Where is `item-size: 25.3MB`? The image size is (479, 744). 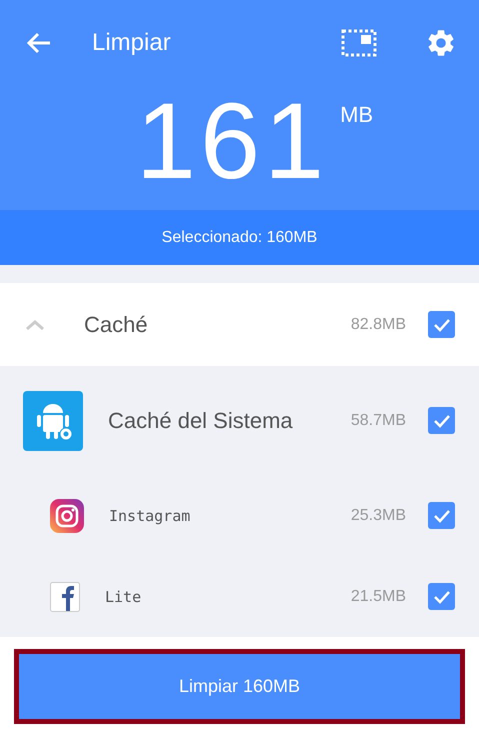 item-size: 25.3MB is located at coordinates (378, 515).